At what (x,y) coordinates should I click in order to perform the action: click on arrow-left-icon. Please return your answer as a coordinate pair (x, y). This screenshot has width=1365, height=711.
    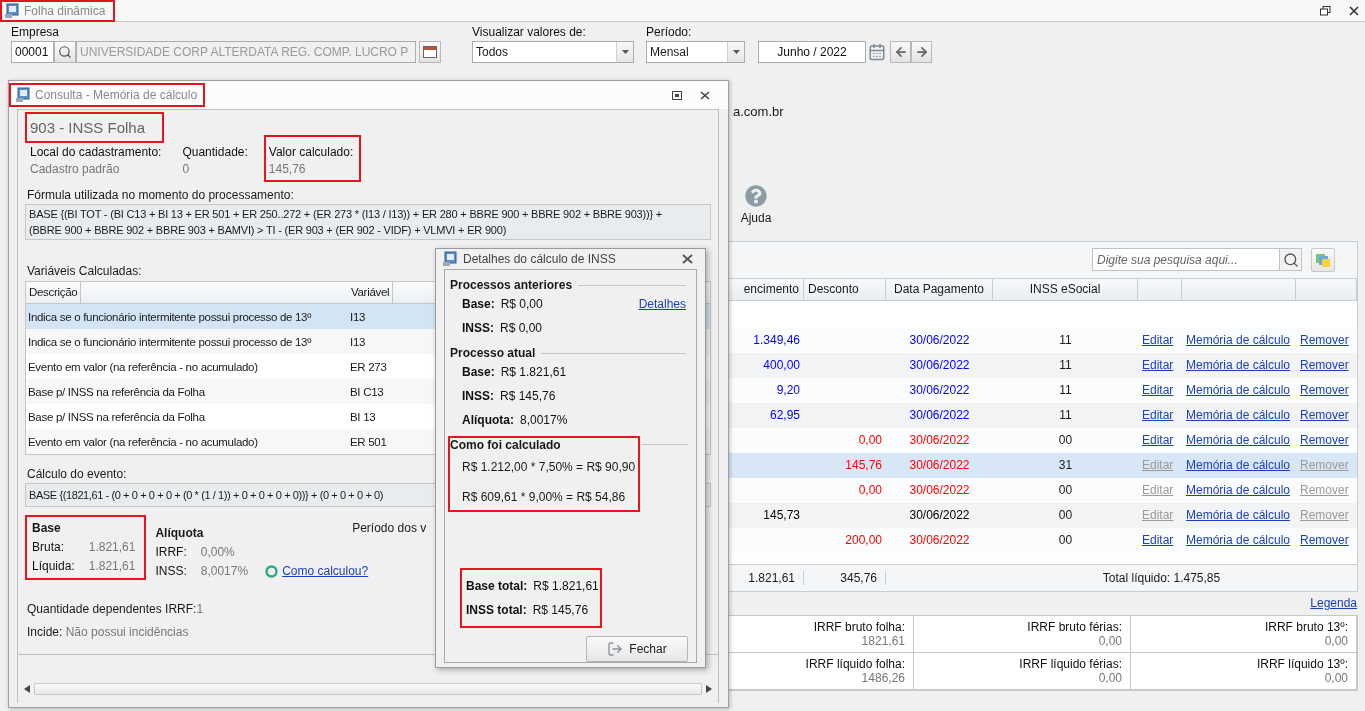
    Looking at the image, I should click on (900, 52).